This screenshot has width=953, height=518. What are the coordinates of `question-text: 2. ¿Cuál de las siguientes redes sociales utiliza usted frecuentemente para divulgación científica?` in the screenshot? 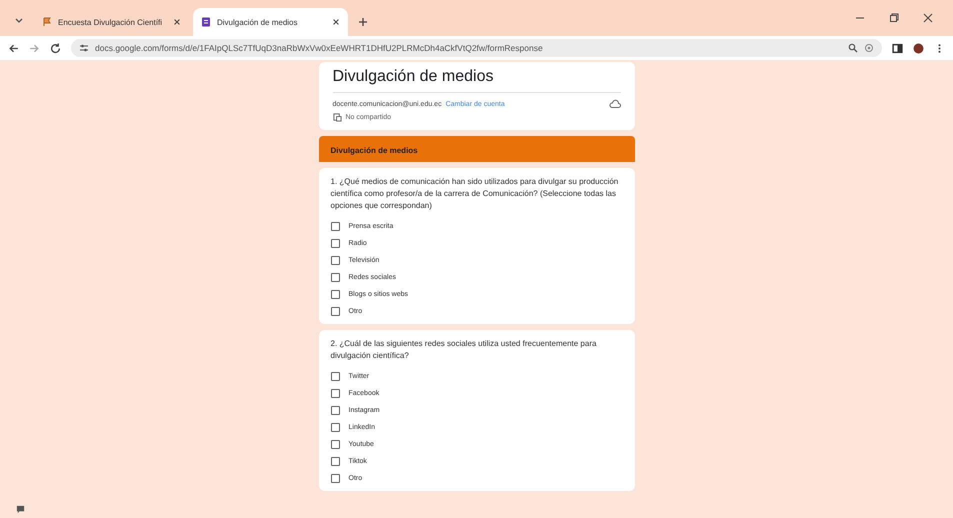 It's located at (464, 350).